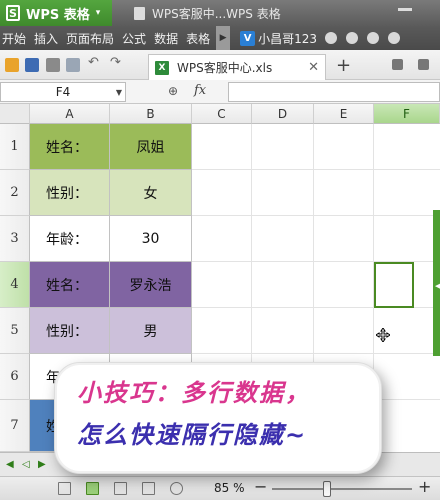 The width and height of the screenshot is (440, 500). What do you see at coordinates (15, 38) in the screenshot?
I see `menu-home: 开始` at bounding box center [15, 38].